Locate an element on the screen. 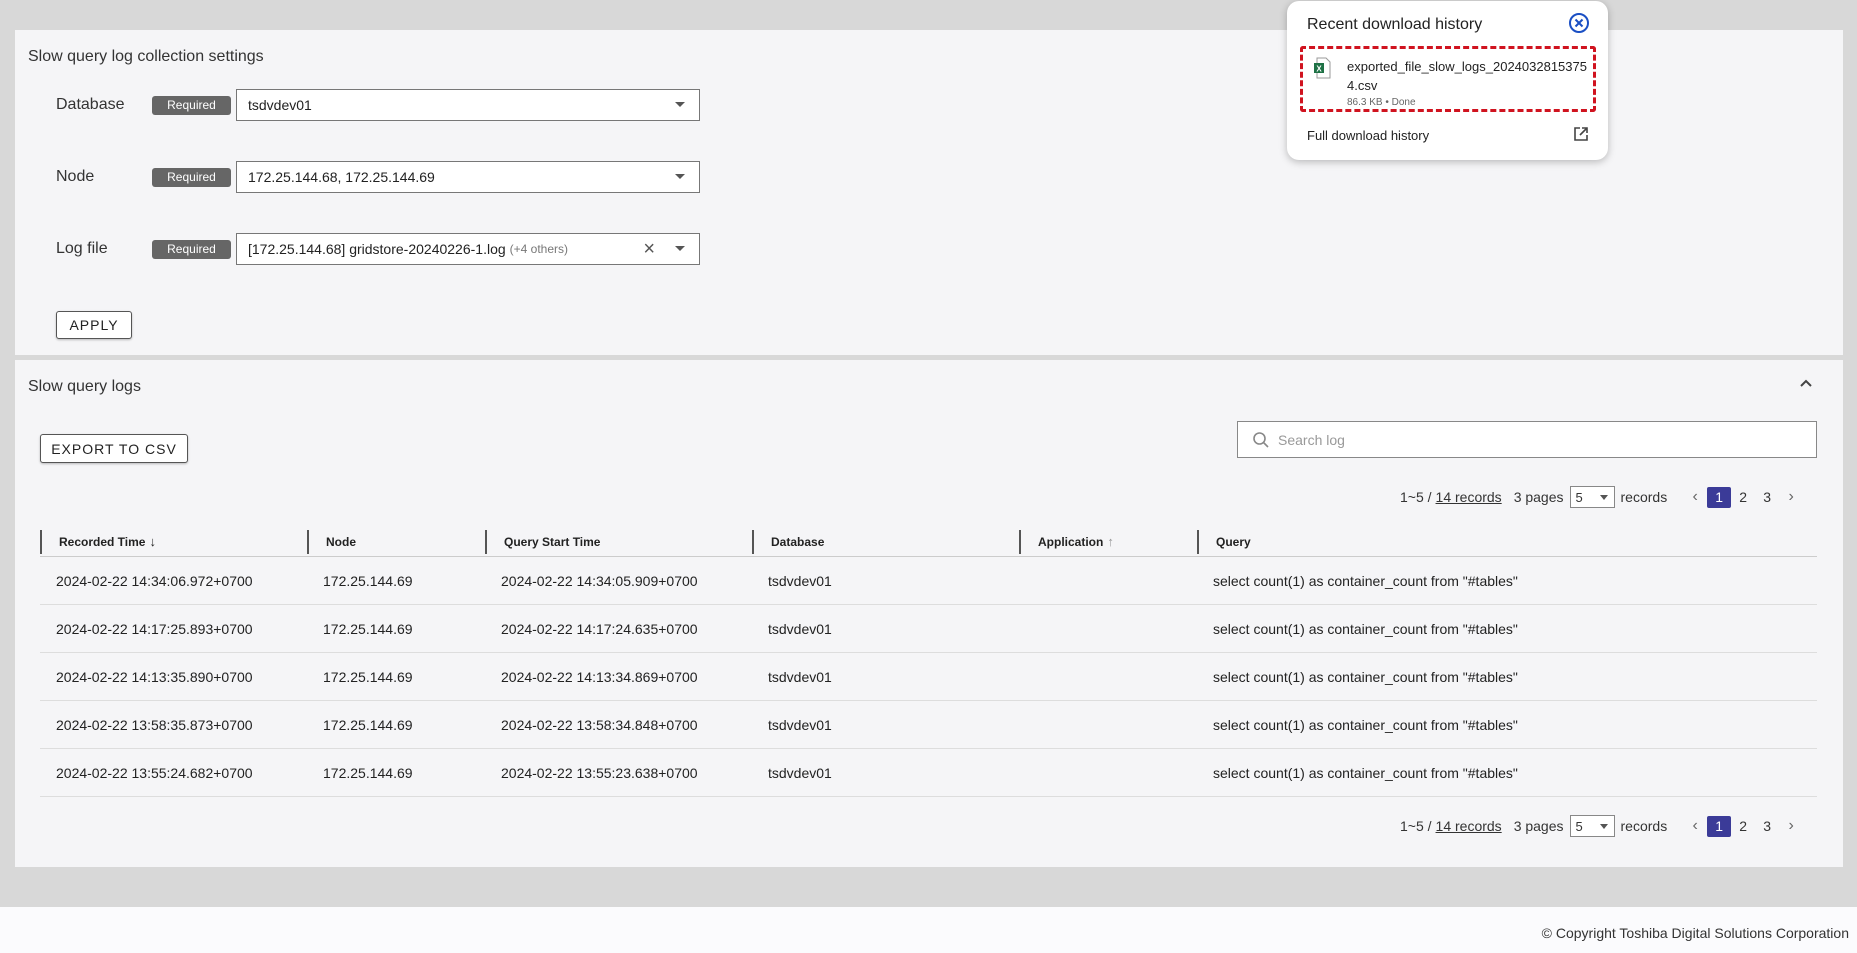 Image resolution: width=1857 pixels, height=953 pixels. column-label: Application is located at coordinates (1071, 541).